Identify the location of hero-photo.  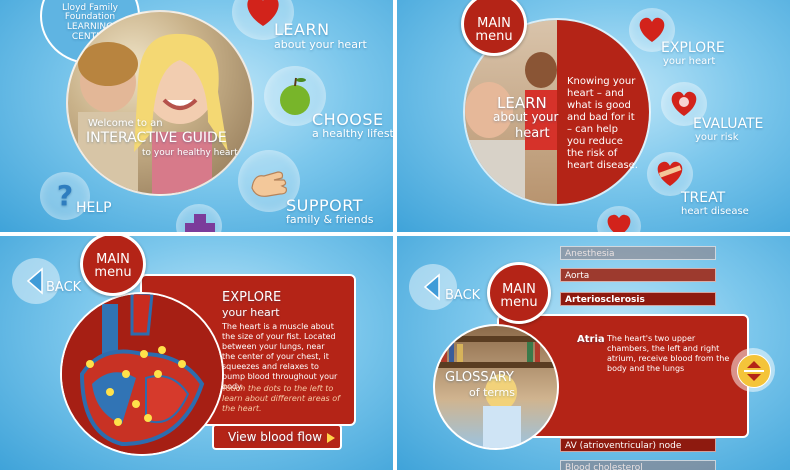
(160, 103).